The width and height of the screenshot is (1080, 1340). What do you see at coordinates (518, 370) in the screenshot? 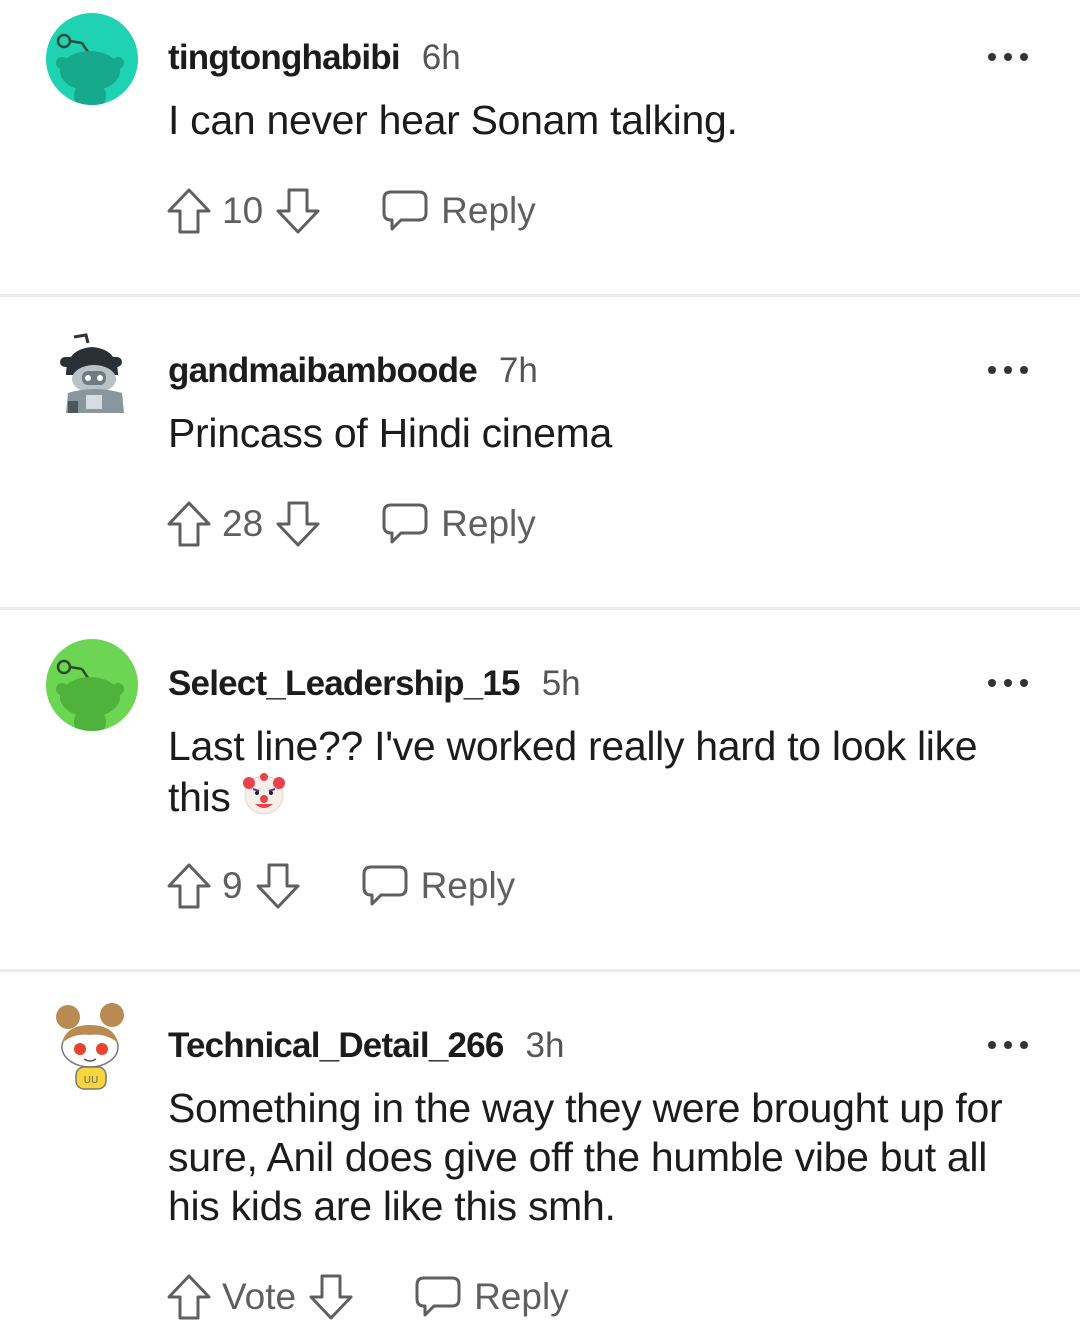
I see `comment-timestamp: 7h` at bounding box center [518, 370].